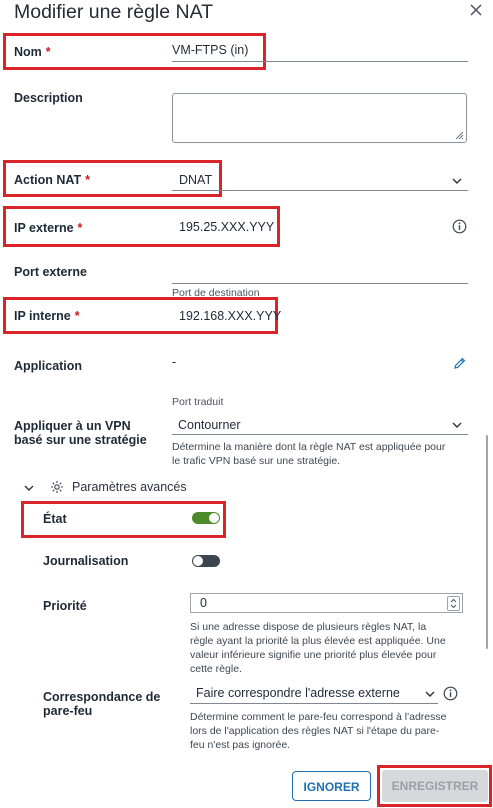  I want to click on priorite-help-line4: cette règle., so click(216, 669).